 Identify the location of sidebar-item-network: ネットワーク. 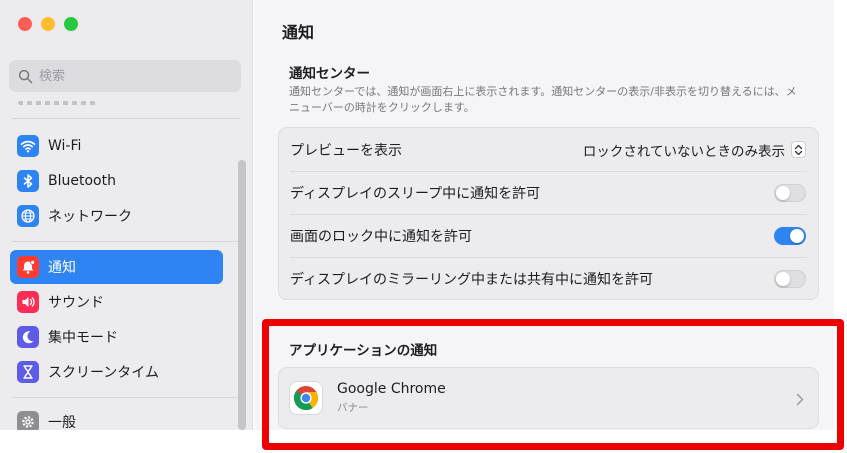
(116, 216).